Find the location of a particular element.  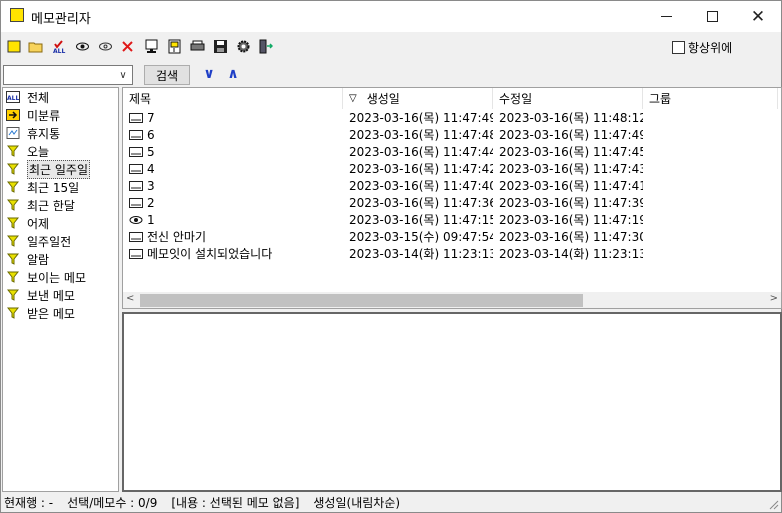

sidebar-item-all: ALL 전체 is located at coordinates (27, 97).